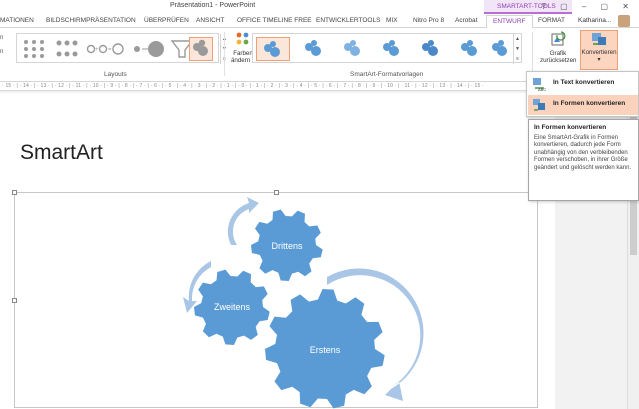 The image size is (639, 409). I want to click on convert-to-text-label: In Text konvertieren, so click(584, 82).